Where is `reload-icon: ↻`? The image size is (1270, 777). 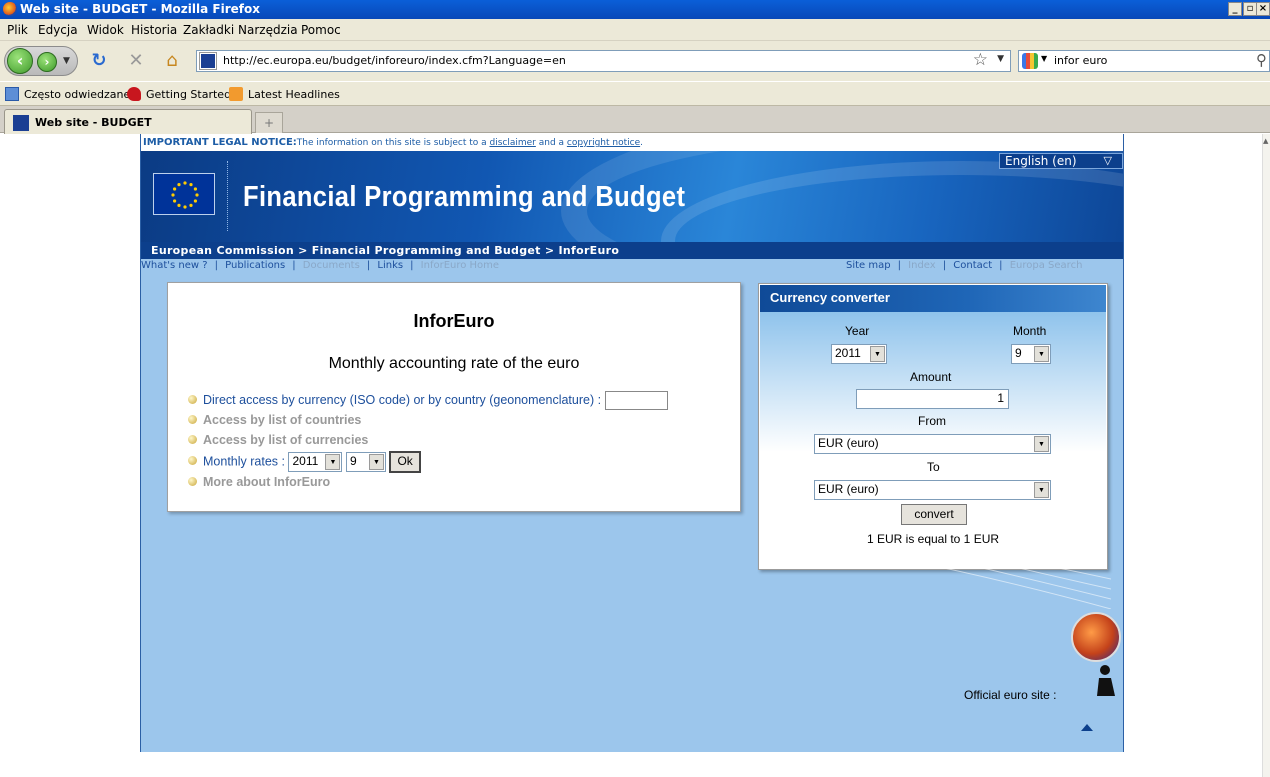 reload-icon: ↻ is located at coordinates (99, 61).